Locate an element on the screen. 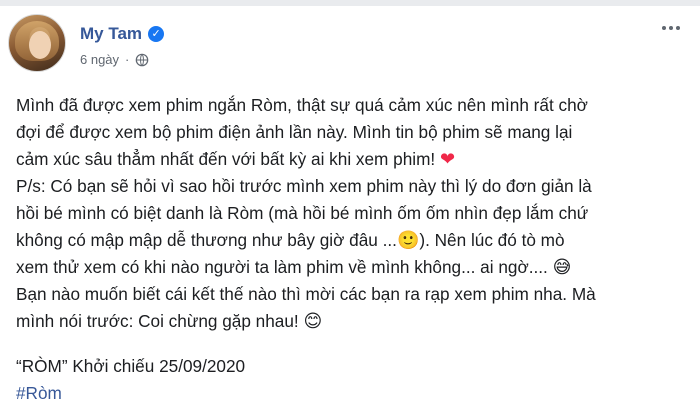  top-divider is located at coordinates (350, 3).